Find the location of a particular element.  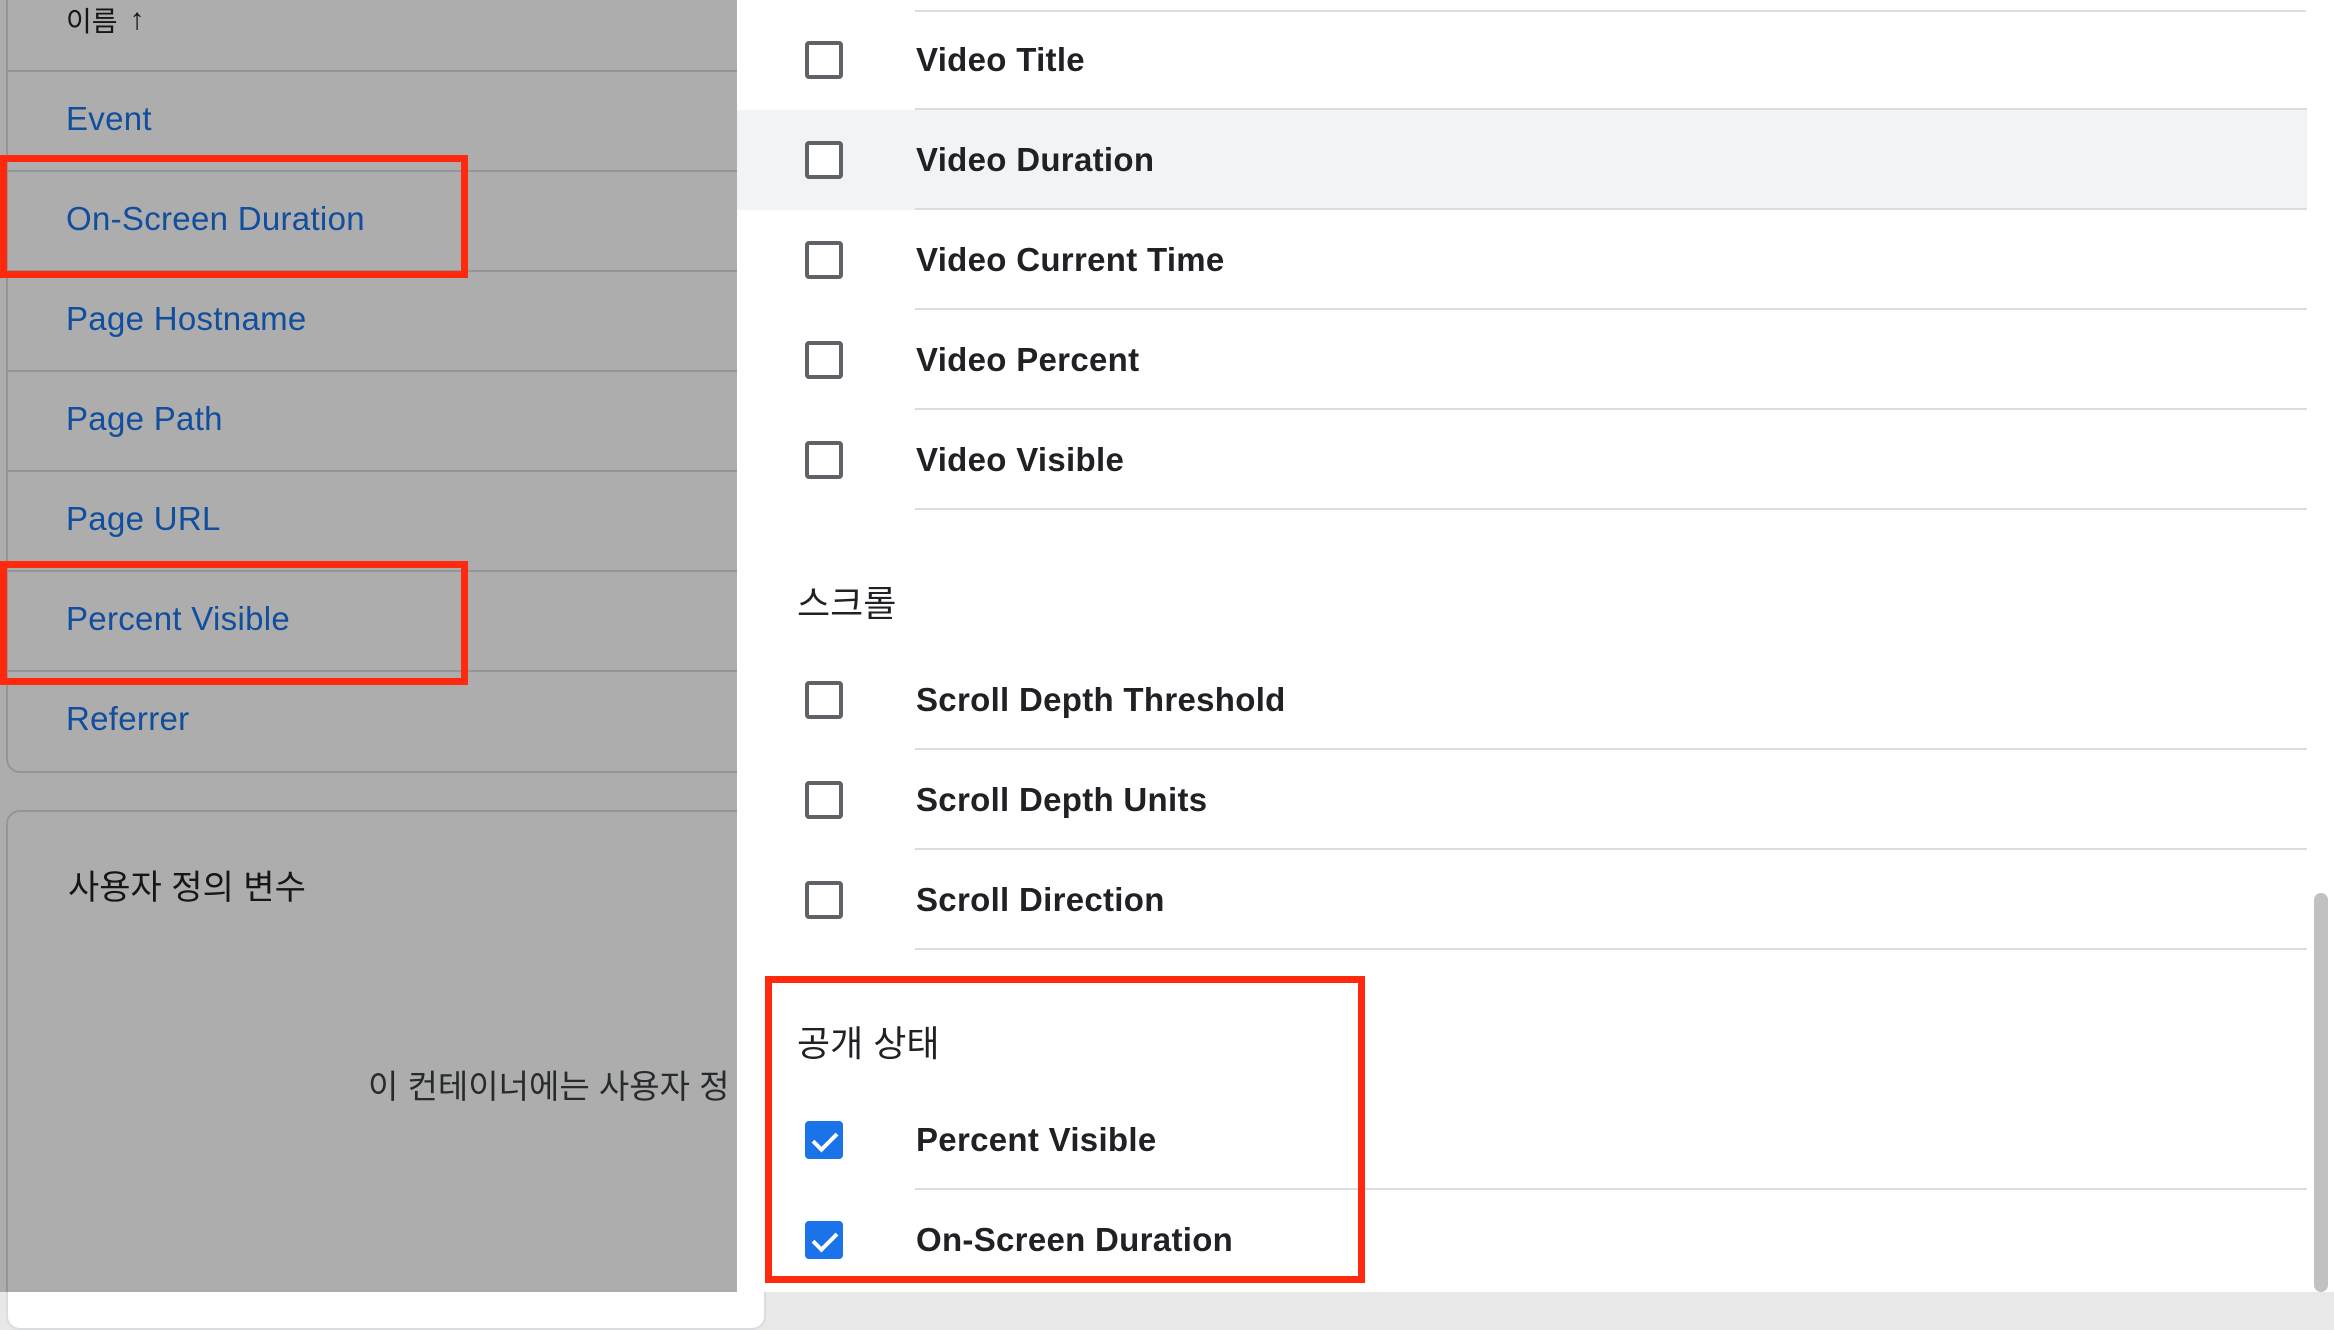

section-title-visibility: 공개 상태 is located at coordinates (868, 1043).